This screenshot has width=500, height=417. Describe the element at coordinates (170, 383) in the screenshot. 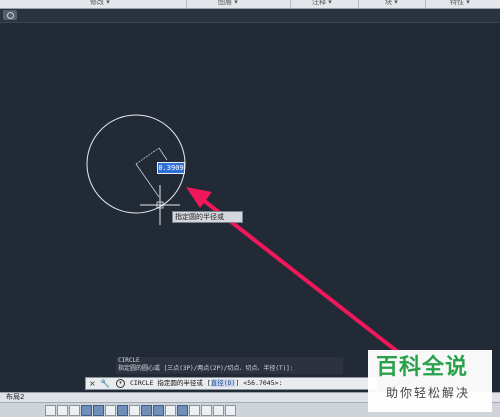

I see `prompt-text: CIRCLE 指定圆的半径或 [` at that location.